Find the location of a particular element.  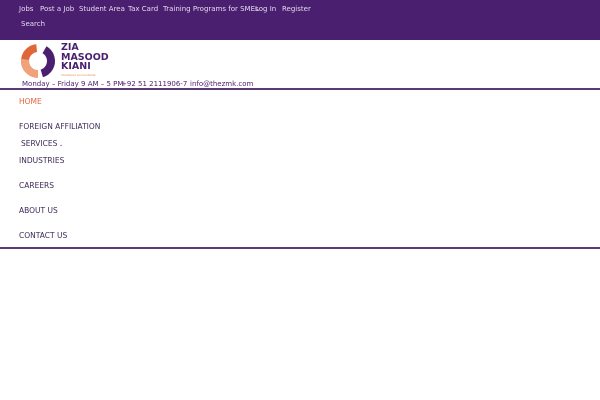

nav-contact-us: CONTACT US is located at coordinates (43, 235).